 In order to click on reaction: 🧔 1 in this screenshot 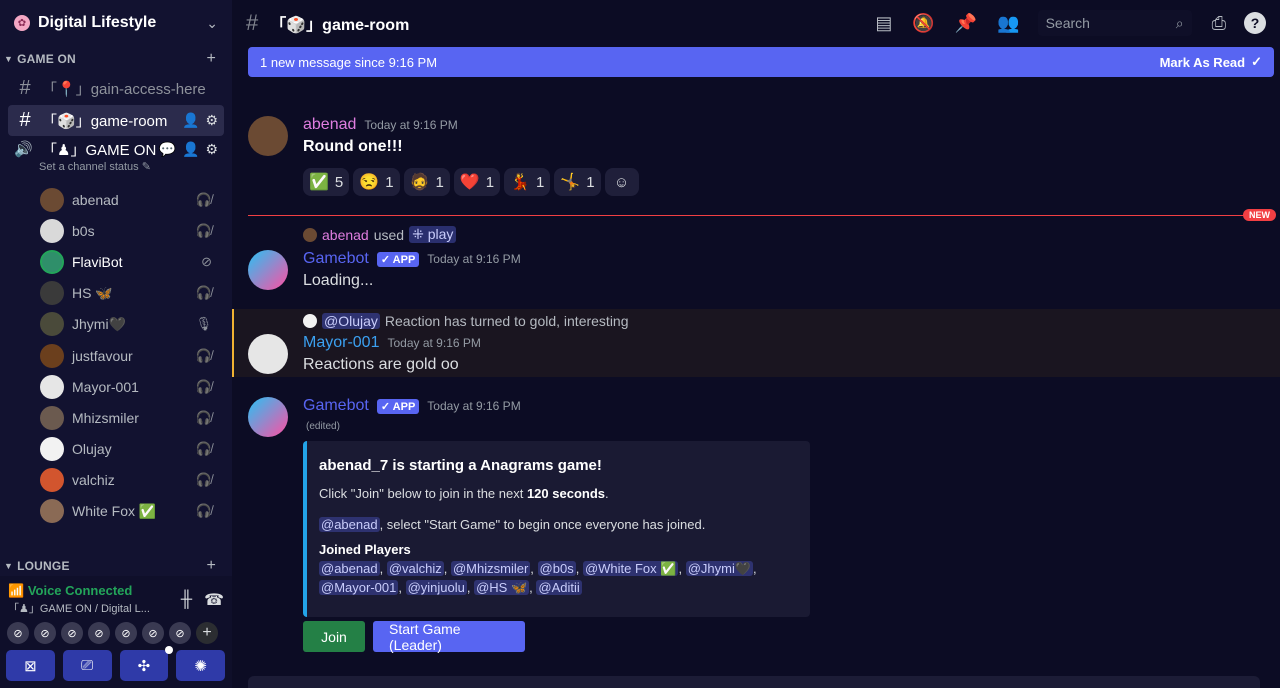, I will do `click(426, 182)`.